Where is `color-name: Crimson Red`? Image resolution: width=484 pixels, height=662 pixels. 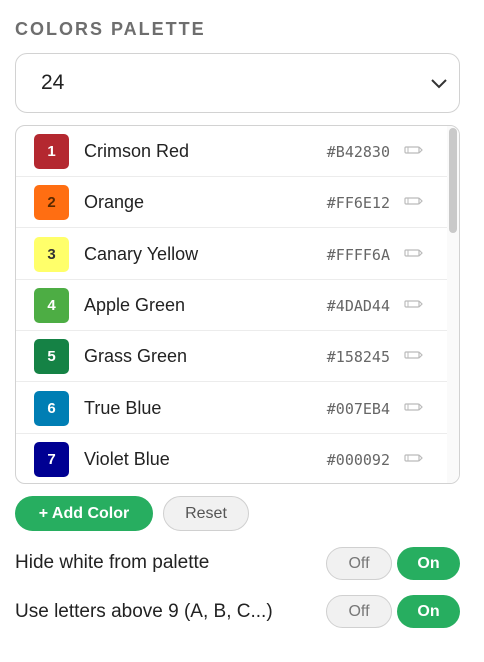 color-name: Crimson Red is located at coordinates (137, 151).